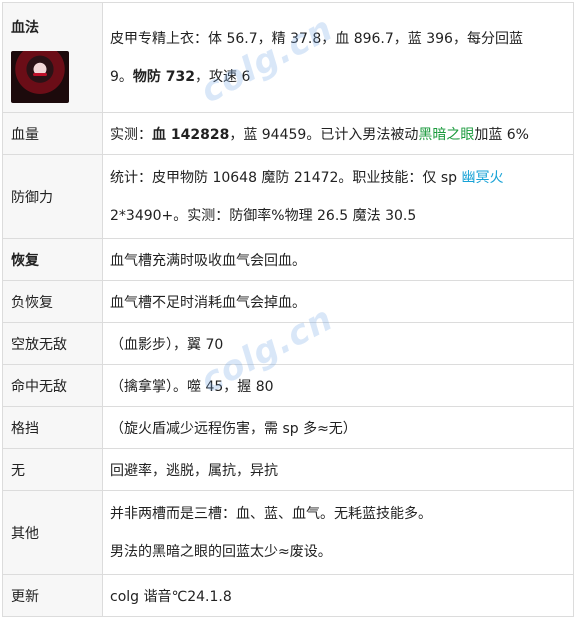  I want to click on row-label: 其他, so click(52, 532).